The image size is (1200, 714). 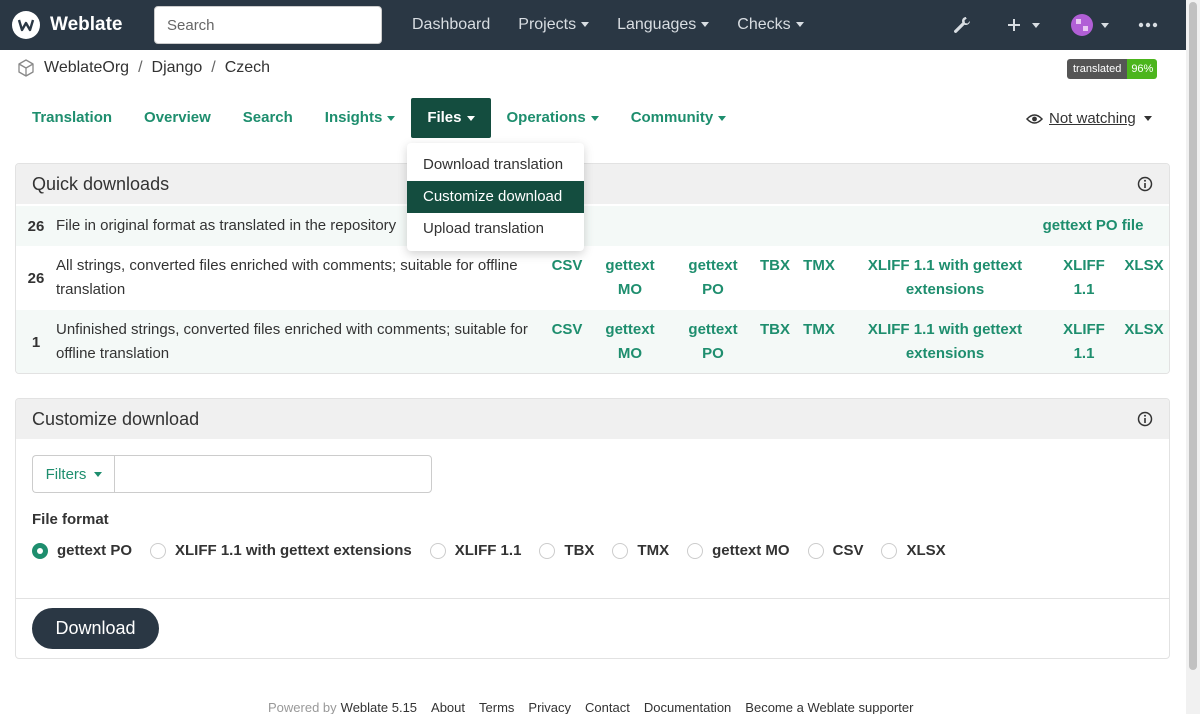 What do you see at coordinates (451, 25) in the screenshot?
I see `nav-dashboard: Dashboard` at bounding box center [451, 25].